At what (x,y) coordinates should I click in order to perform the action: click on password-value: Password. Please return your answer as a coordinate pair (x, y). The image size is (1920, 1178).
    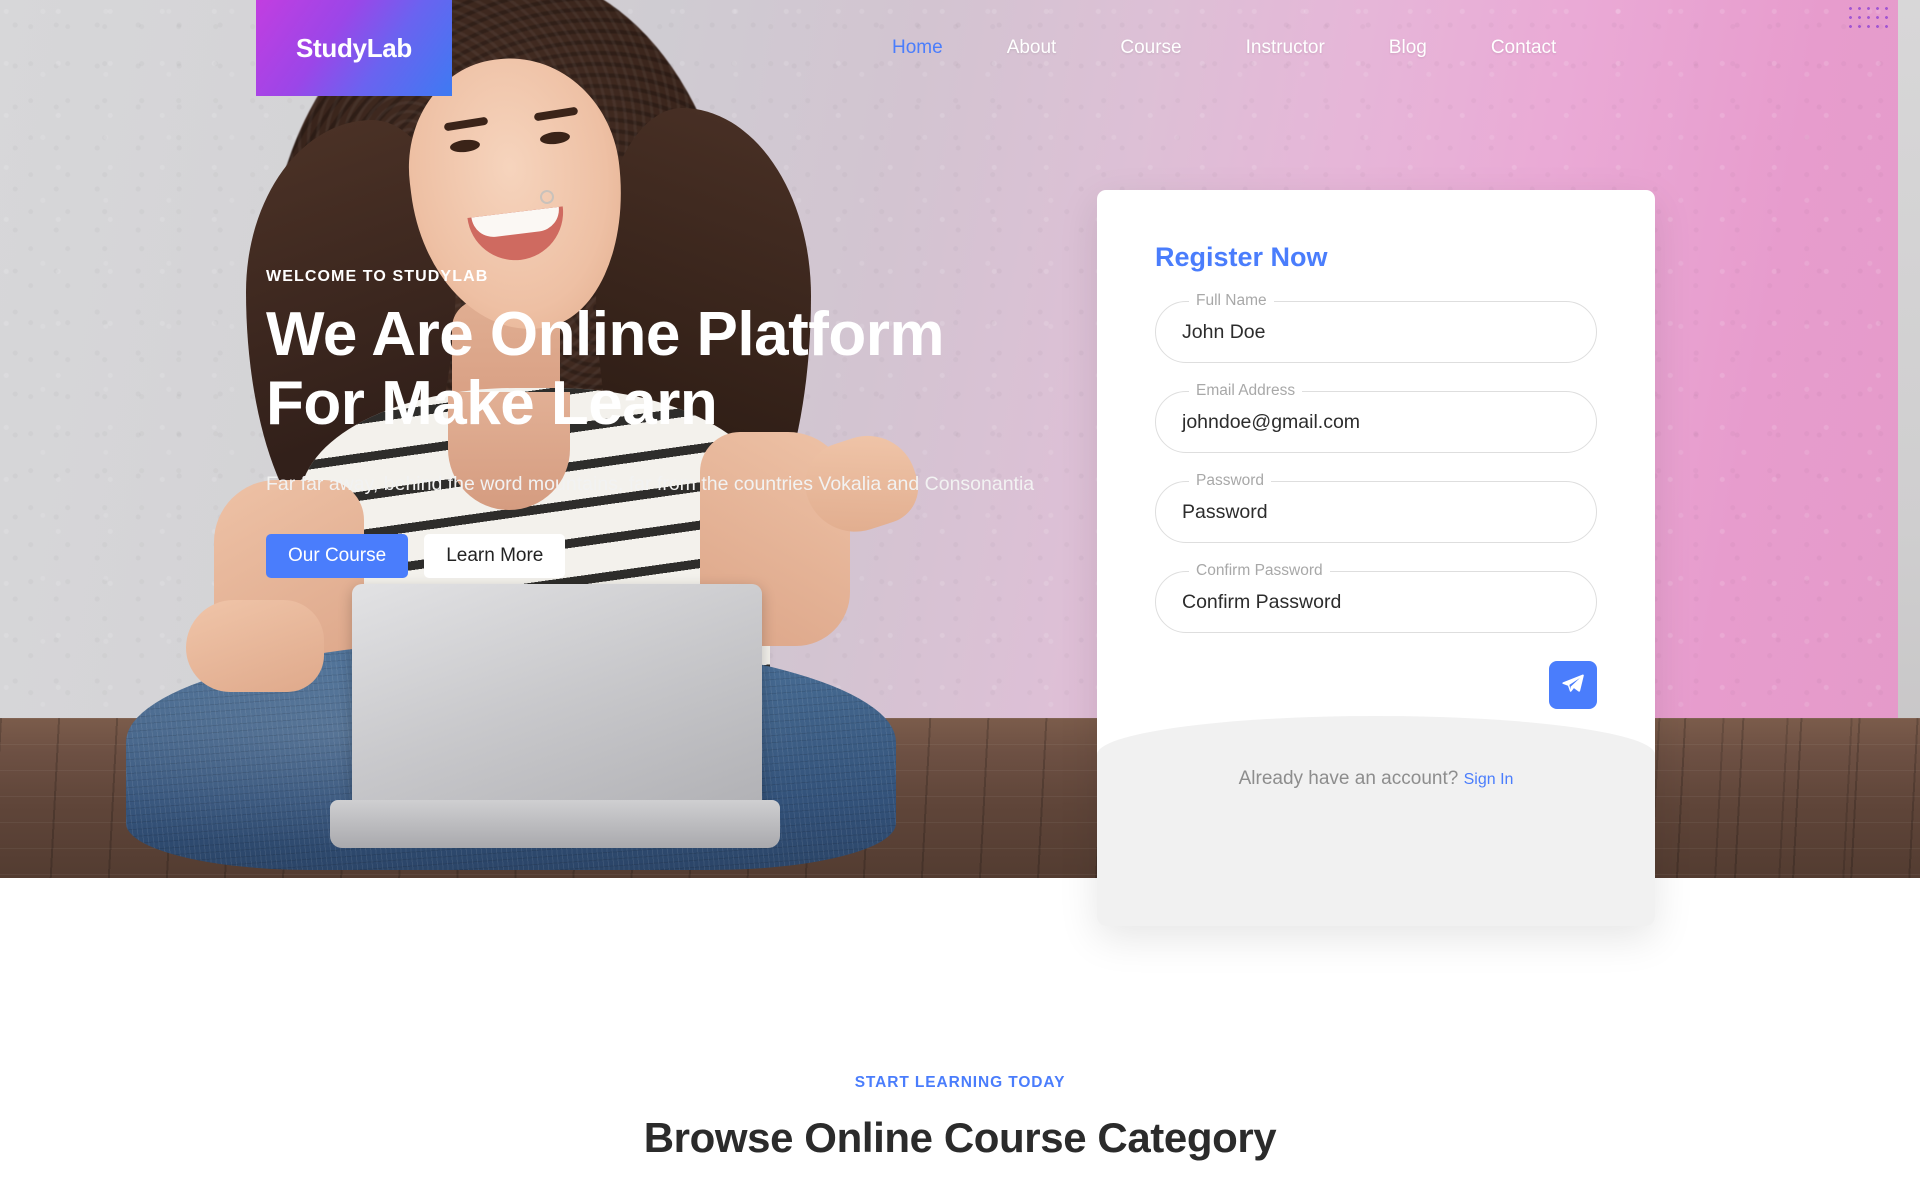
    Looking at the image, I should click on (1225, 511).